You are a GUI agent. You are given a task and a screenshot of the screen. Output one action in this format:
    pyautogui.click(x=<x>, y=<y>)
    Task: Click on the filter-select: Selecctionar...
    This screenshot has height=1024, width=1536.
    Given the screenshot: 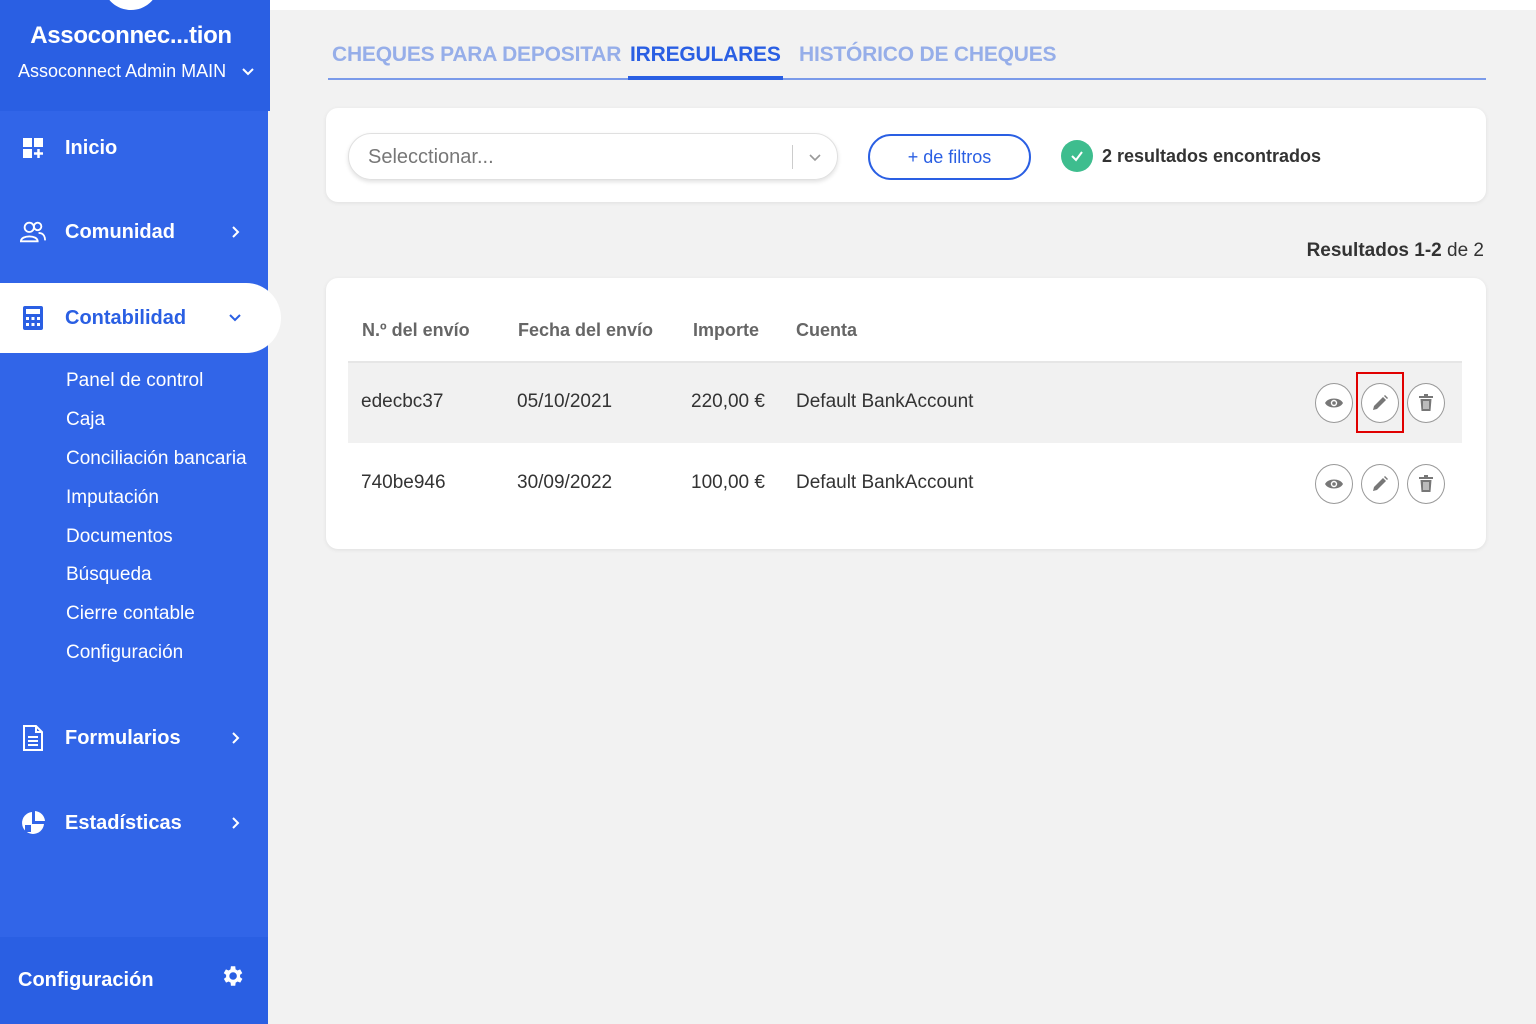 What is the action you would take?
    pyautogui.click(x=593, y=156)
    